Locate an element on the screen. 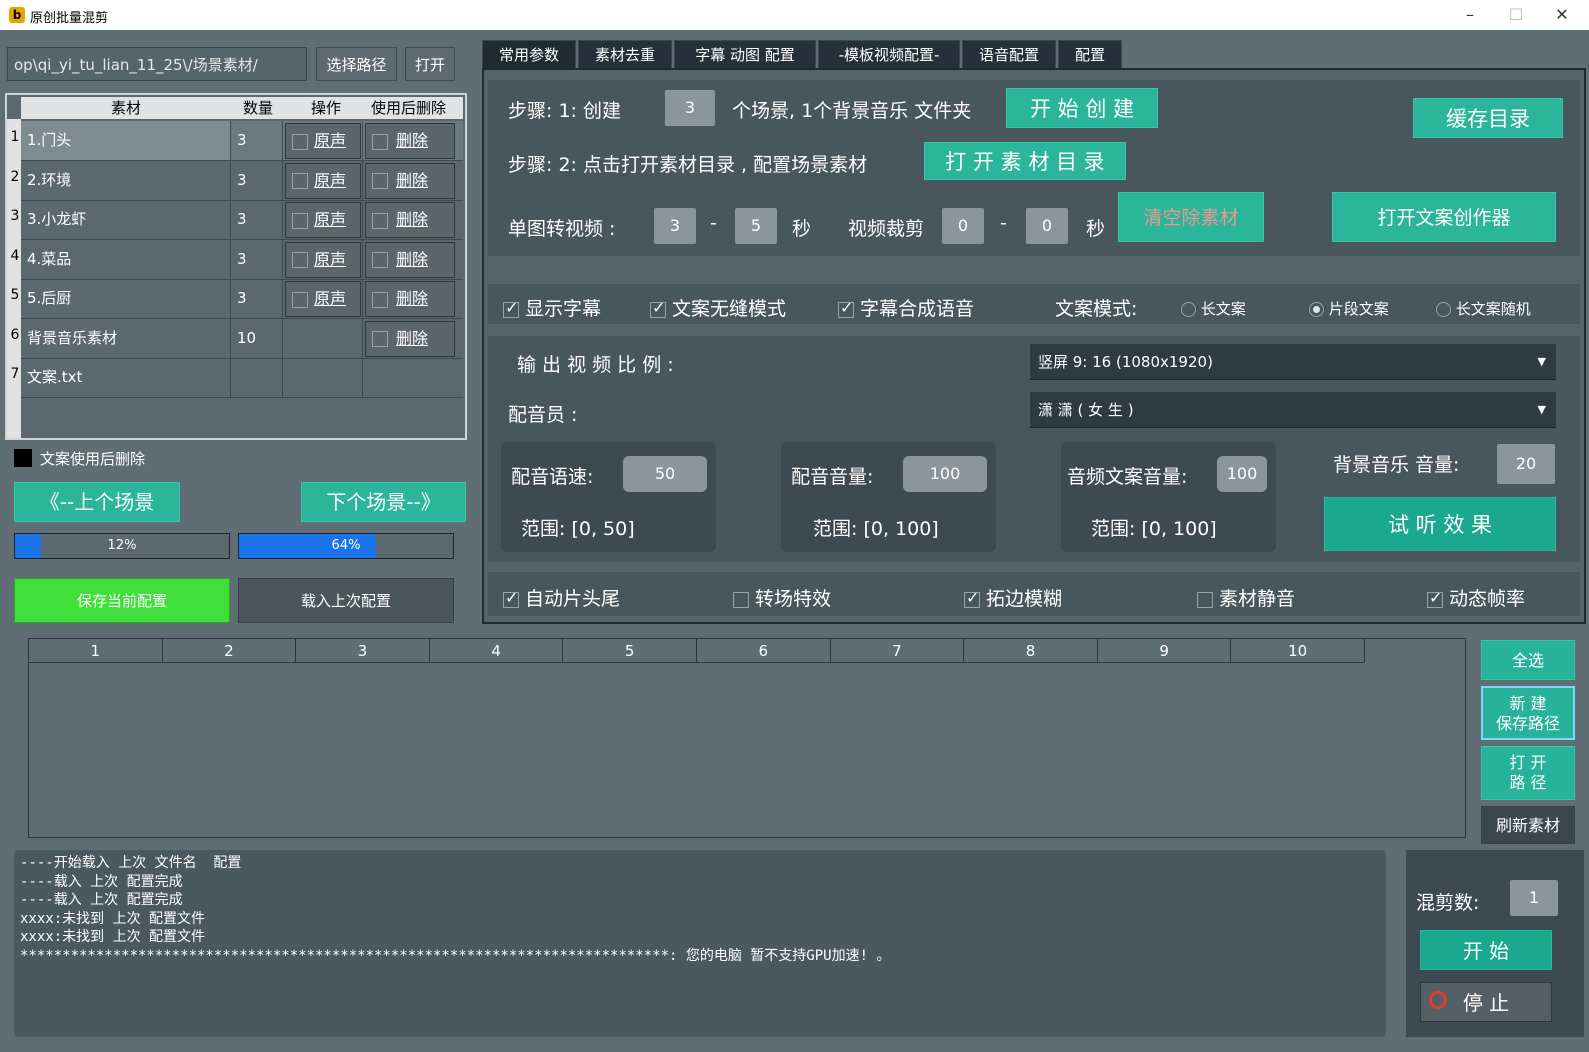 The width and height of the screenshot is (1589, 1052). seamless-option: 文案无缝模式 is located at coordinates (718, 307).